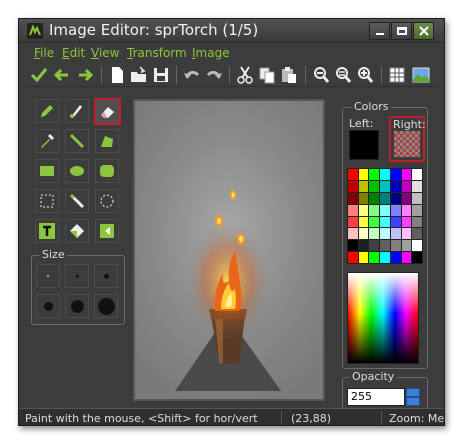  I want to click on pencil-tool, so click(47, 111).